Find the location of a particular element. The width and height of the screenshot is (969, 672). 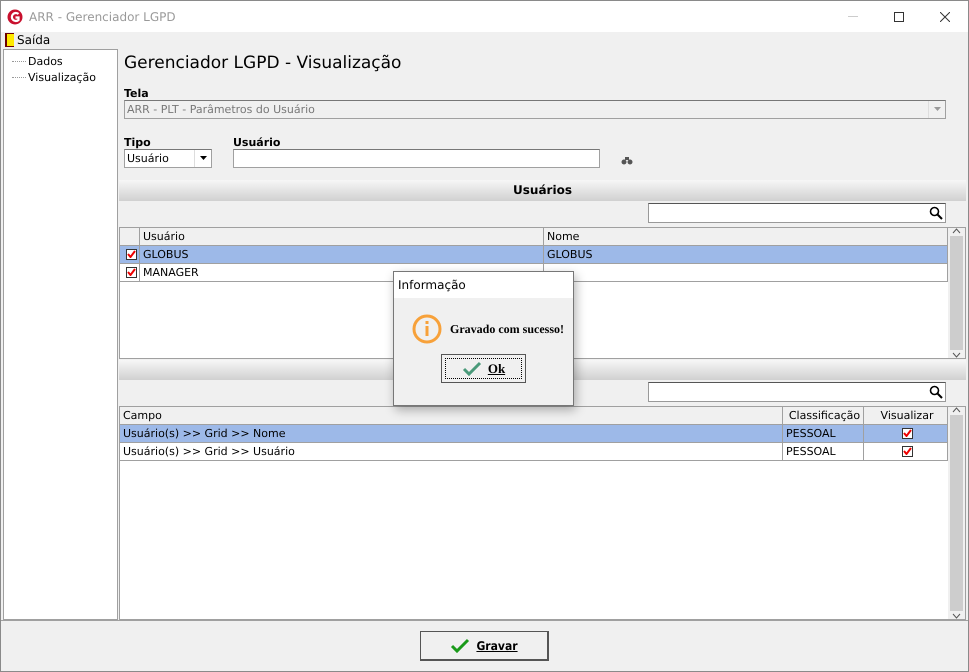

column-header: Usuário is located at coordinates (342, 236).